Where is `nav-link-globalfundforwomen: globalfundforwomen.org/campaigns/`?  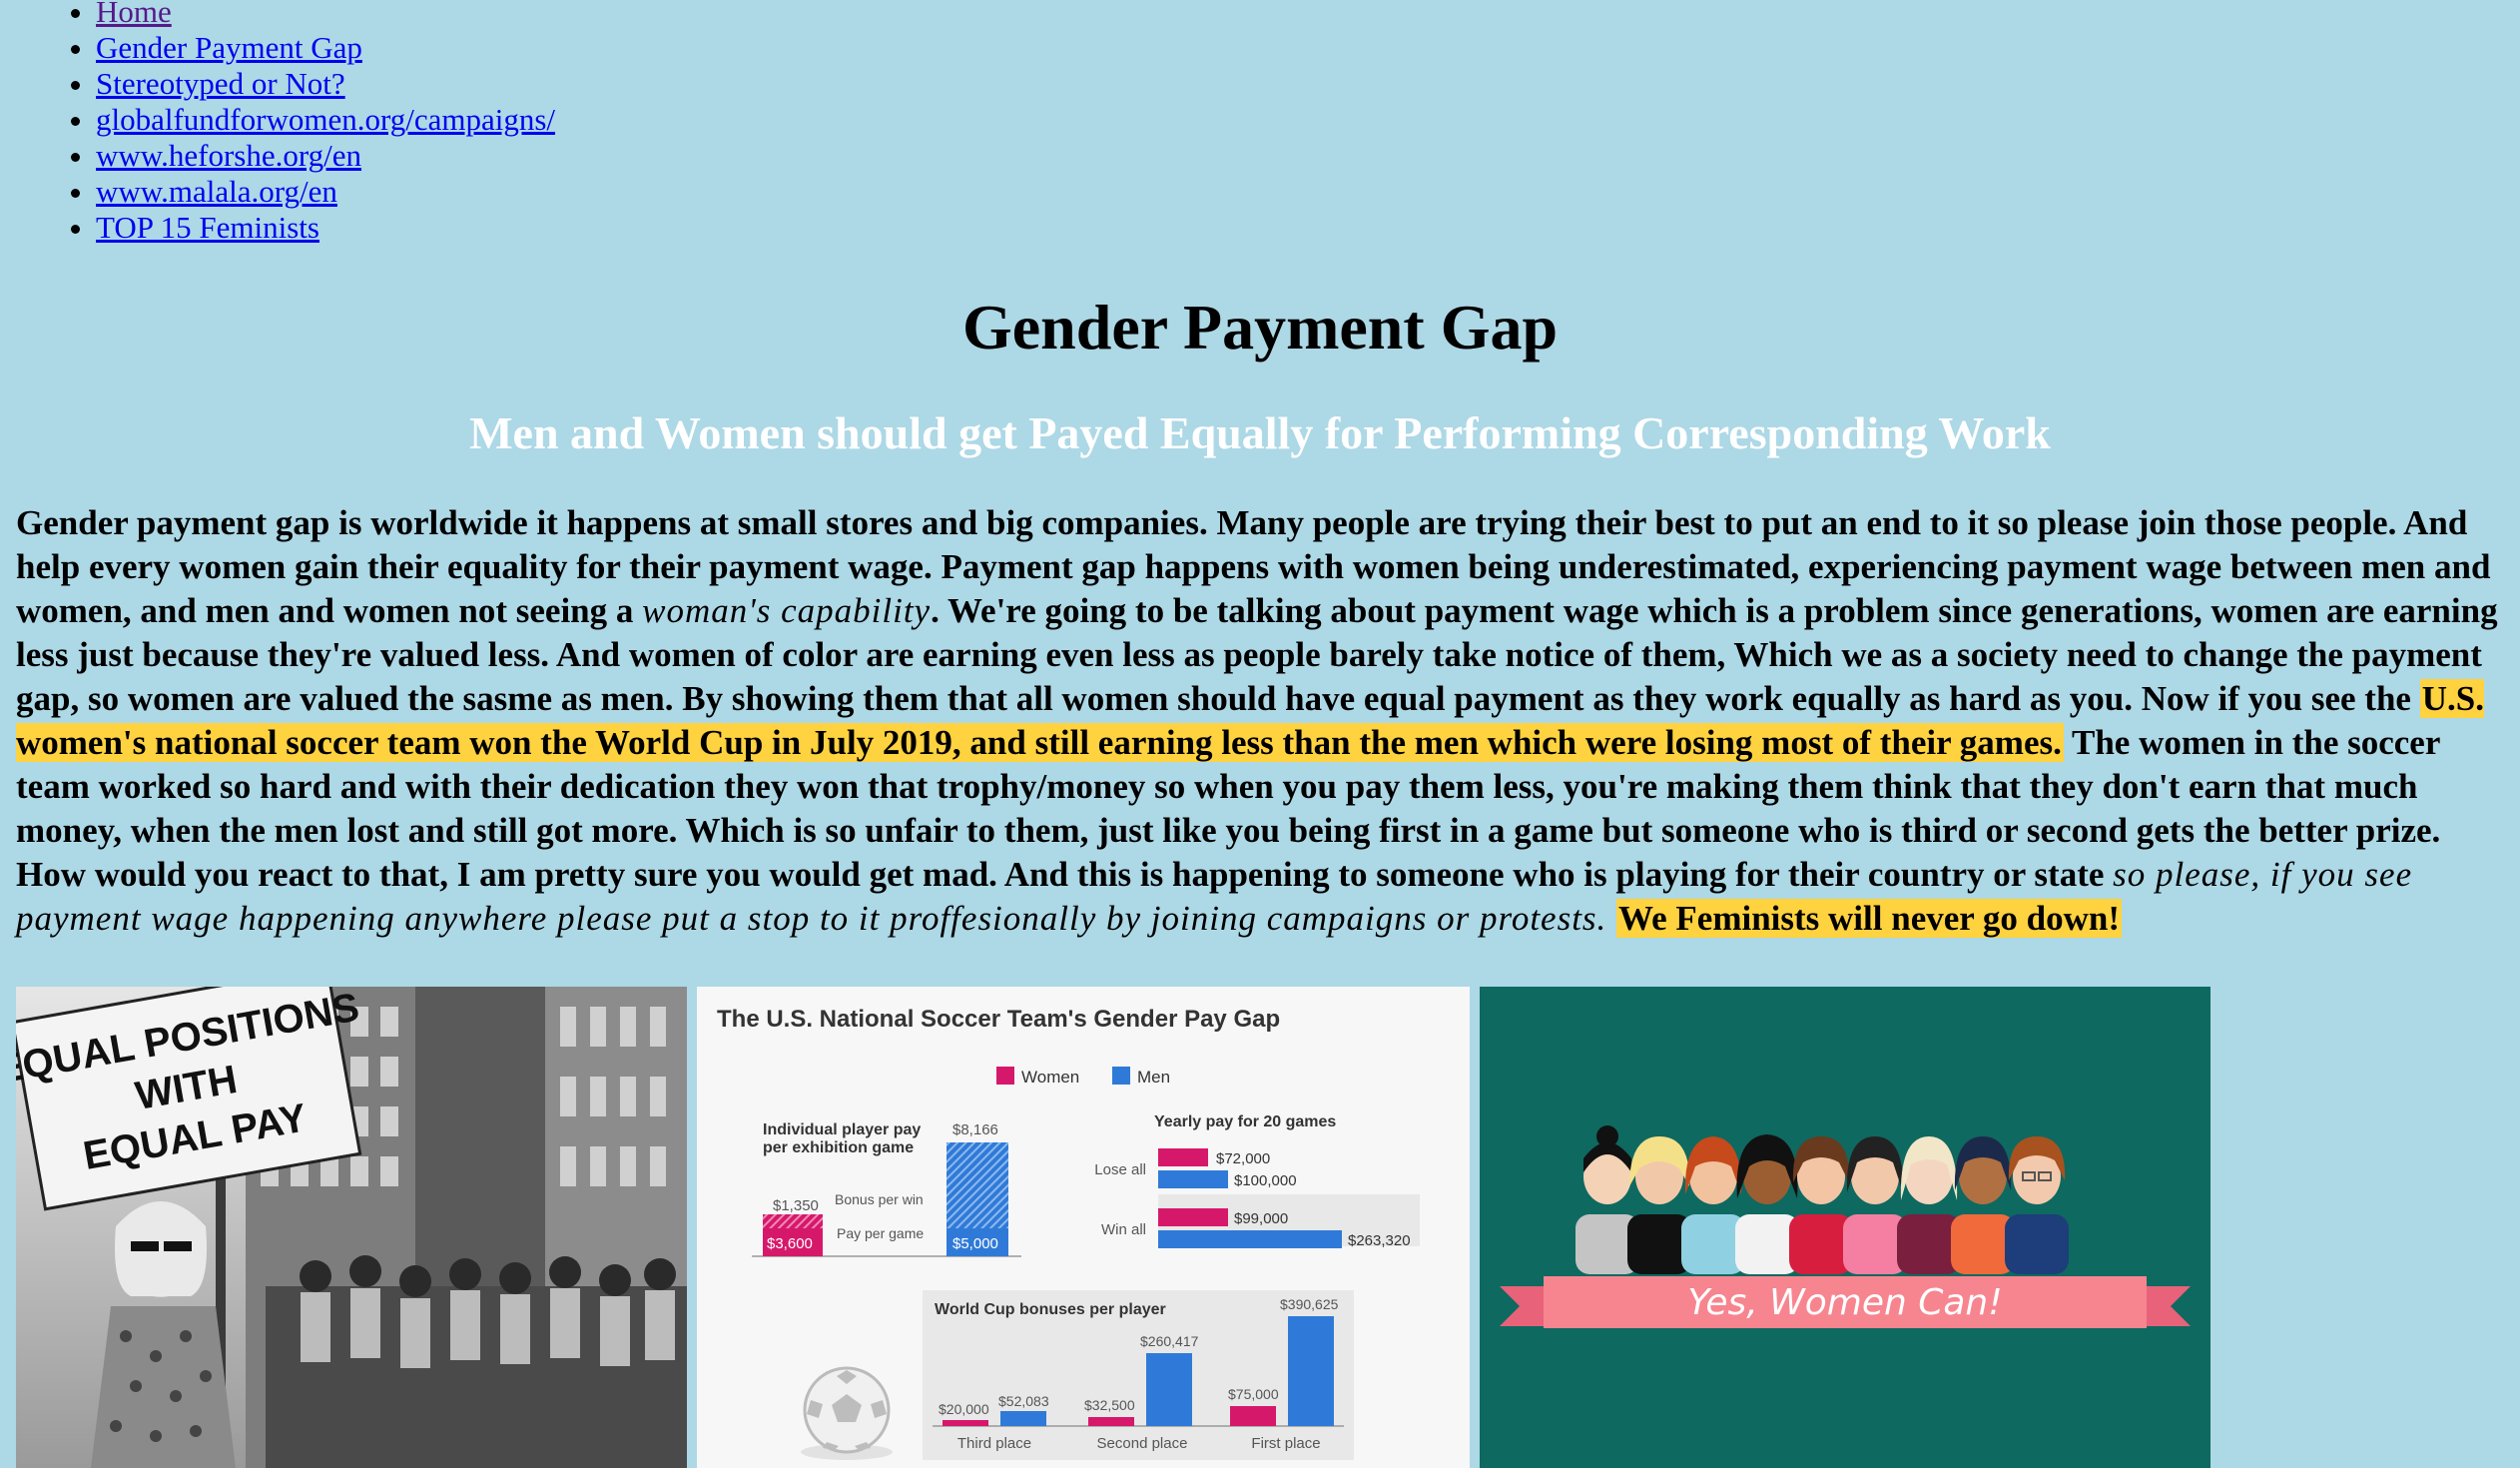
nav-link-globalfundforwomen: globalfundforwomen.org/campaigns/ is located at coordinates (325, 120).